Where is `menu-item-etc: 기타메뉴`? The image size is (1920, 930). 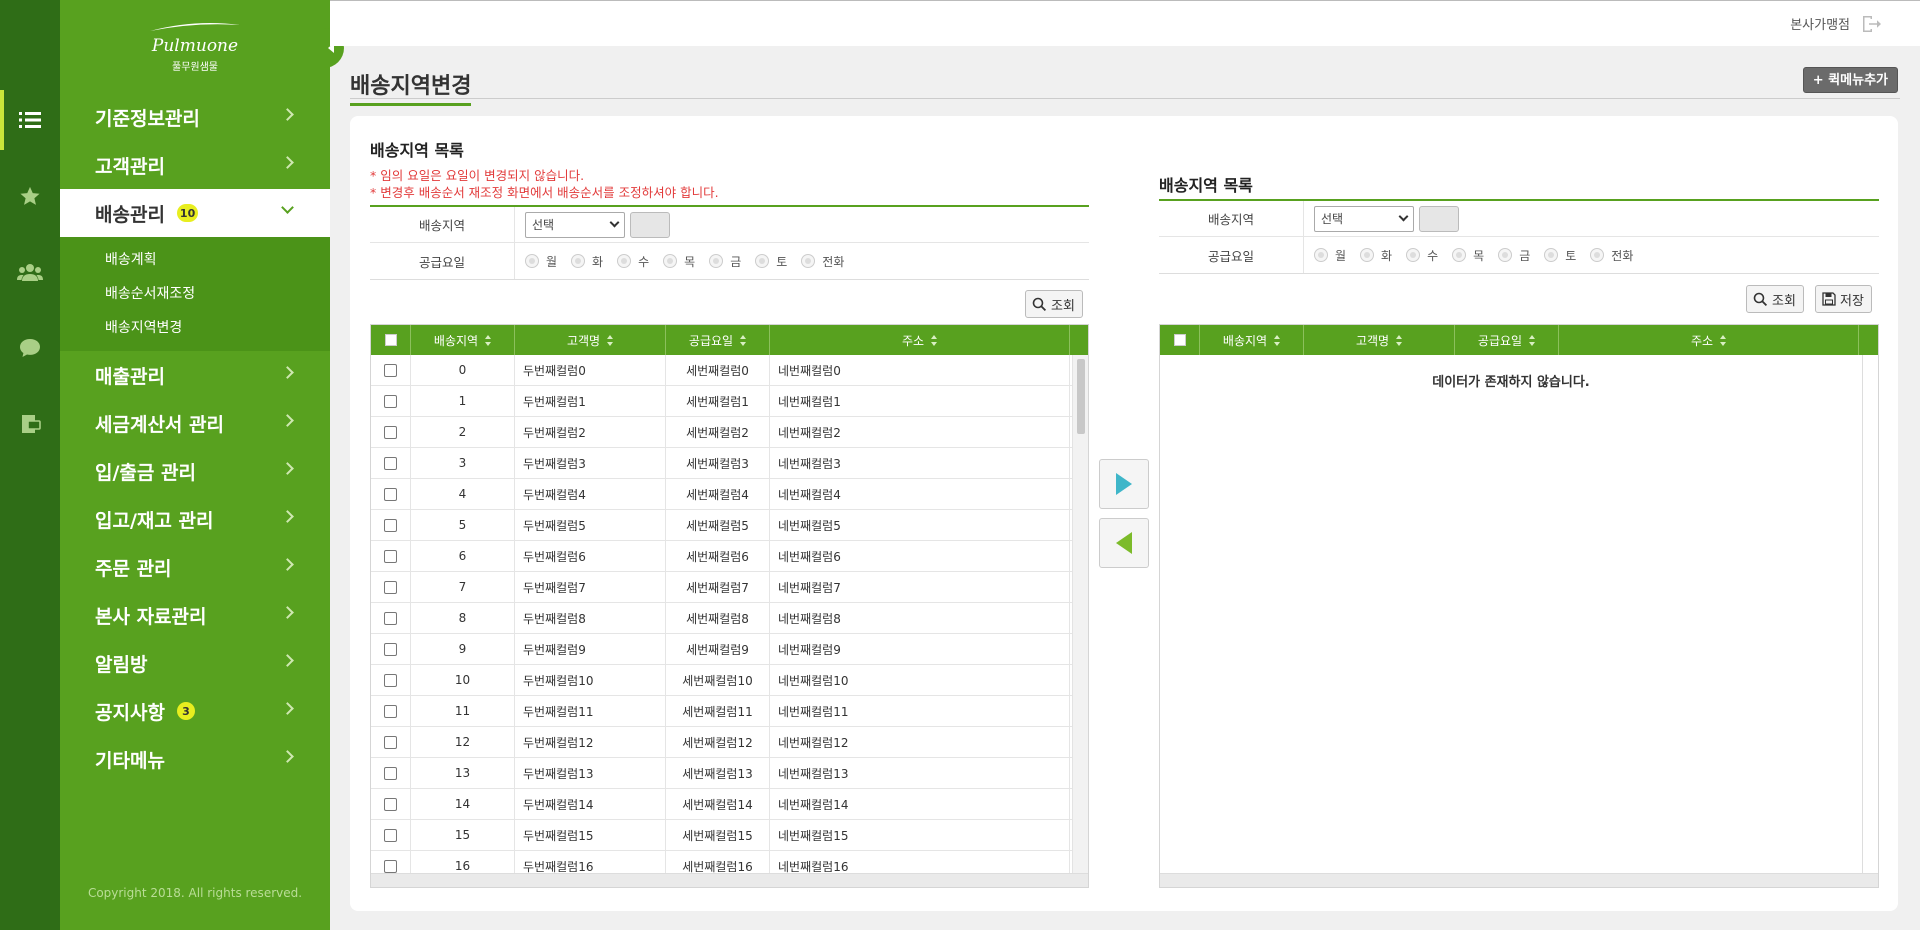 menu-item-etc: 기타메뉴 is located at coordinates (195, 759).